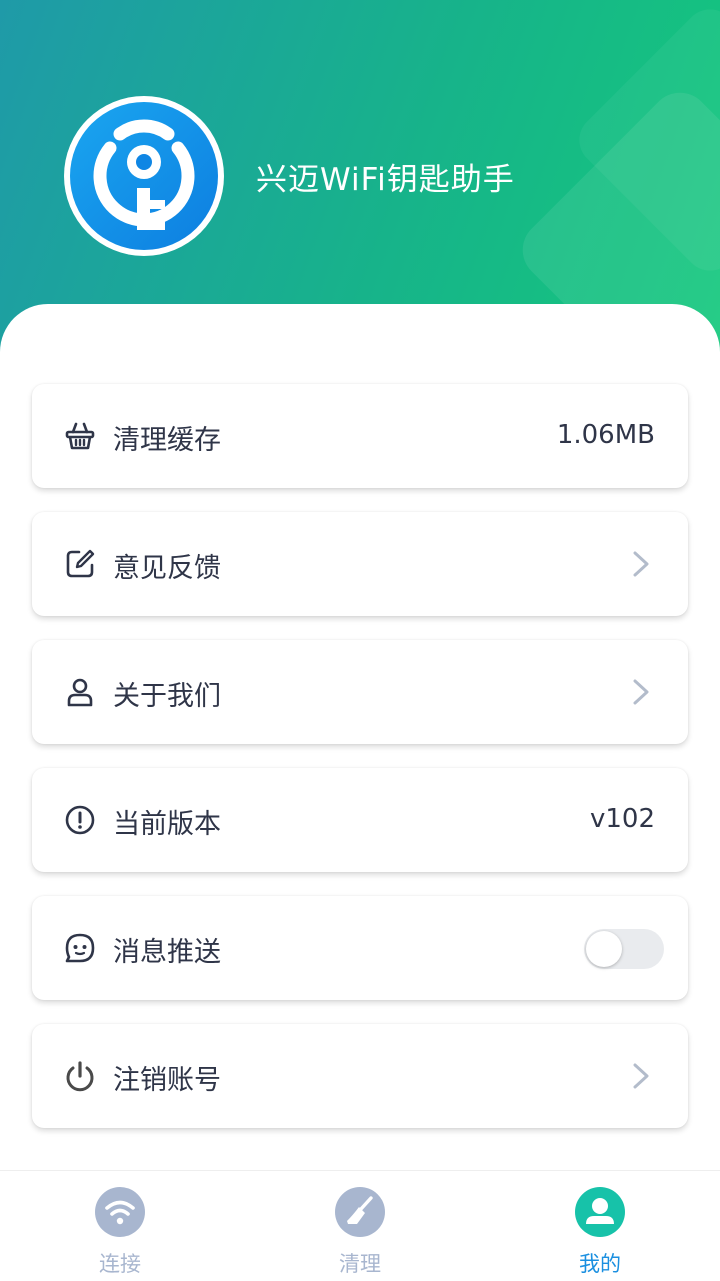 The image size is (720, 1281). I want to click on about-us-label: 关于我们, so click(167, 696).